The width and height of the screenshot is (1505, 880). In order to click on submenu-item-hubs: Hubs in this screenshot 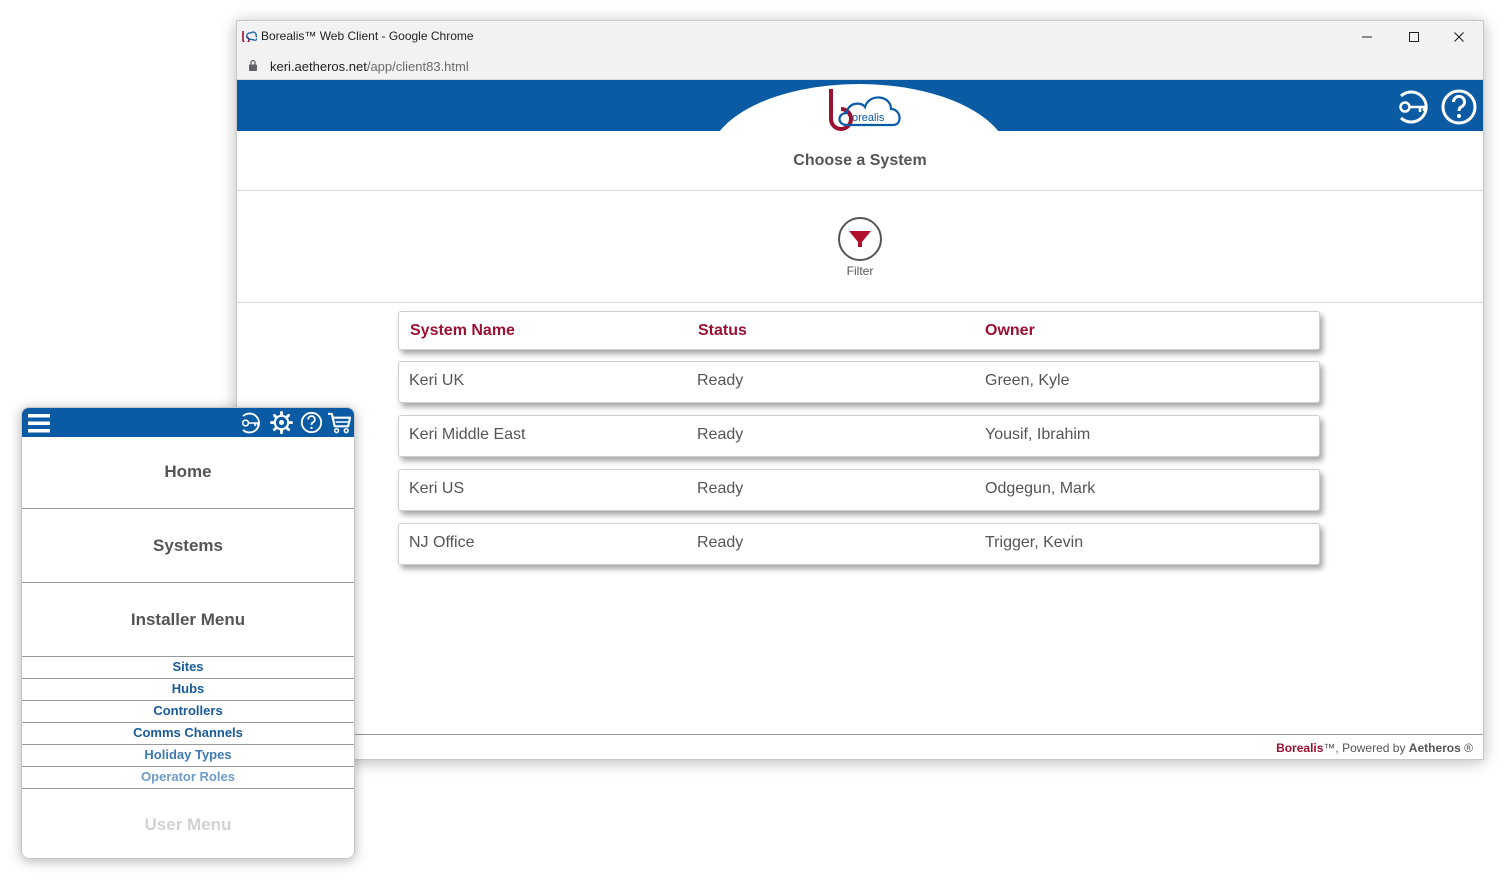, I will do `click(188, 690)`.